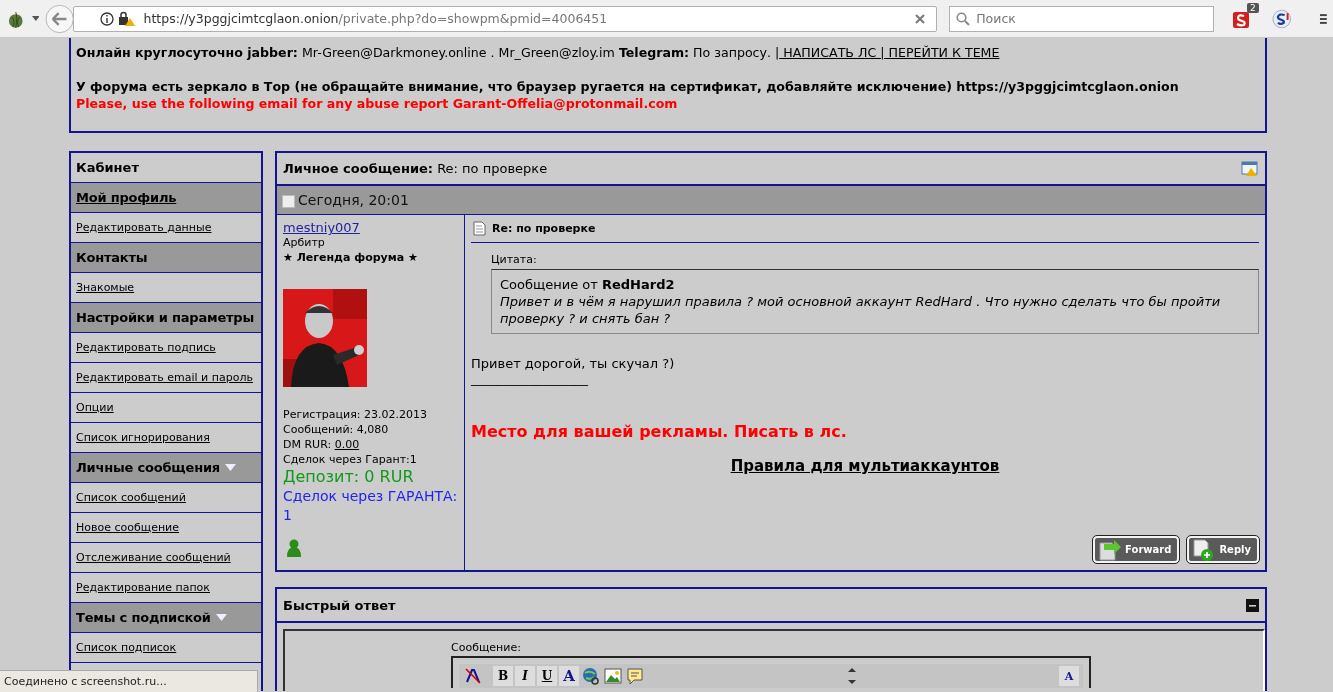 The height and width of the screenshot is (692, 1333). Describe the element at coordinates (1252, 605) in the screenshot. I see `collapse-icon` at that location.